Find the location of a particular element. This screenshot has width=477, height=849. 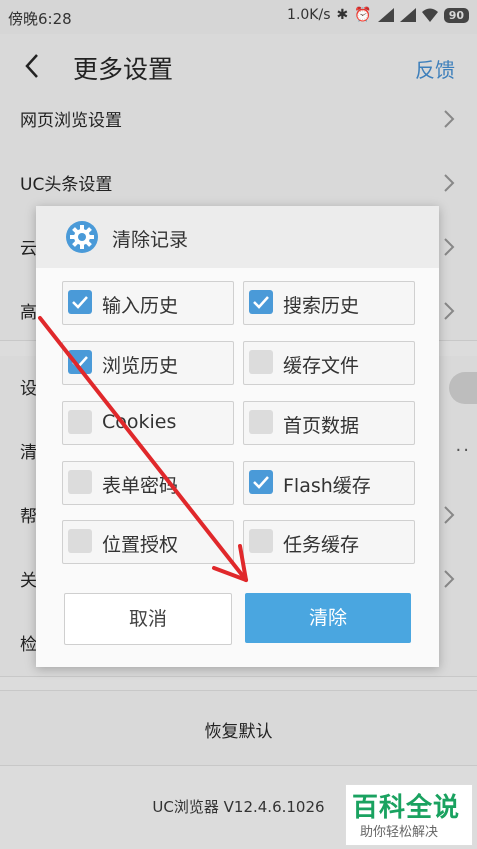

settings-row-label: 高 is located at coordinates (28, 313).